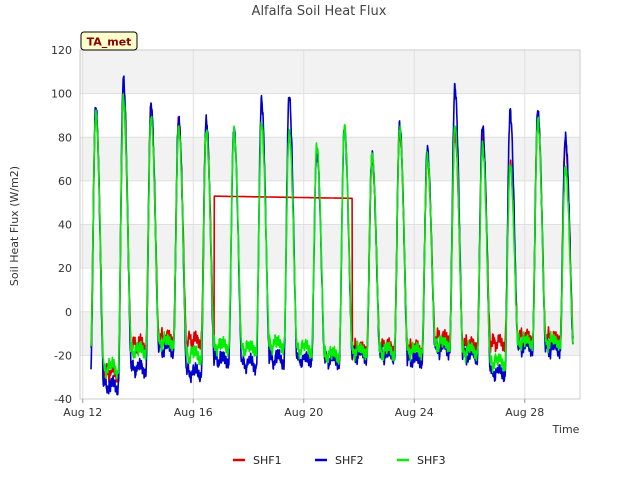 Image resolution: width=640 pixels, height=480 pixels. I want to click on legend-label-shf2: SHF2, so click(349, 460).